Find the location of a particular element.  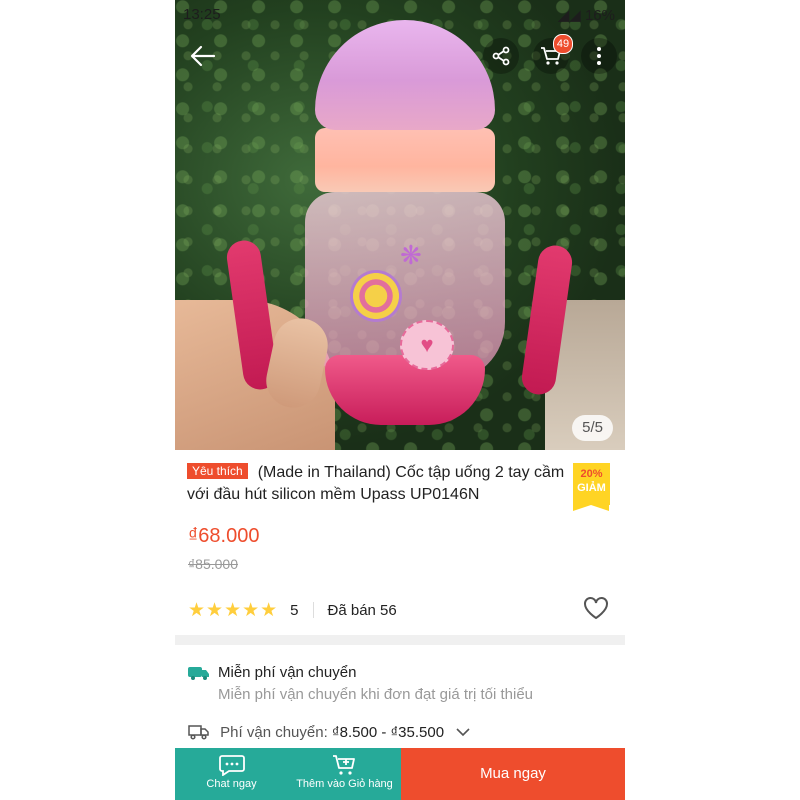

add-to-cart-button: Thêm vào Giỏ hàng is located at coordinates (344, 774).